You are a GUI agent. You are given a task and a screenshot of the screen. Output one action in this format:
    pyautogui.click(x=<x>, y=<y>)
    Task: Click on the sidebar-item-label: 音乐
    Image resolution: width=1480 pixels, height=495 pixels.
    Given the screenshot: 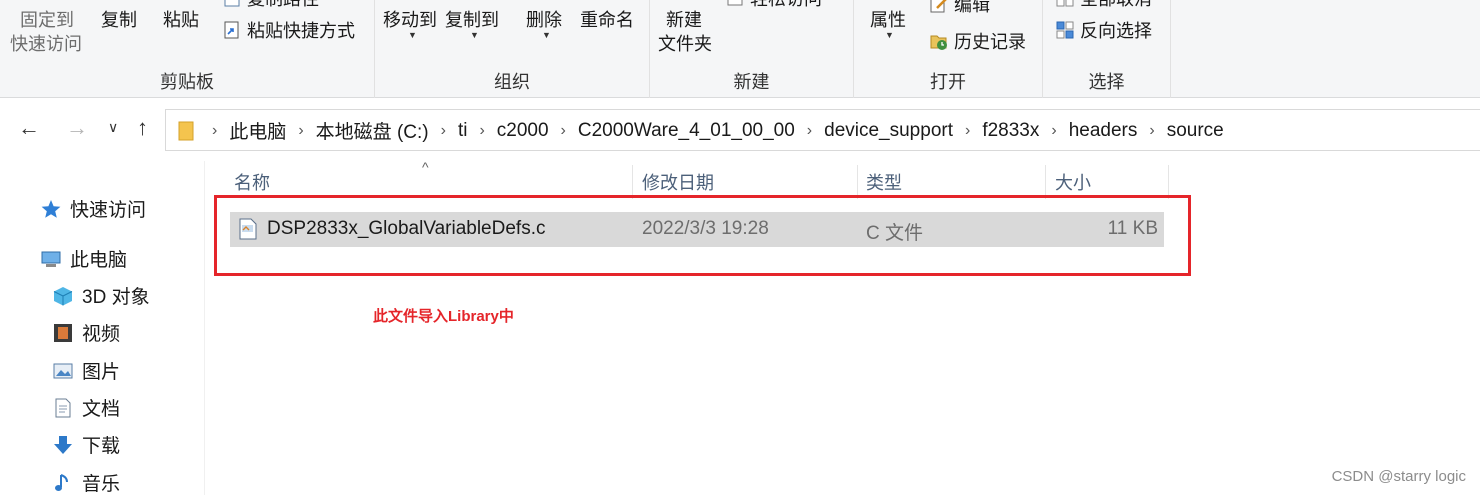 What is the action you would take?
    pyautogui.click(x=101, y=484)
    